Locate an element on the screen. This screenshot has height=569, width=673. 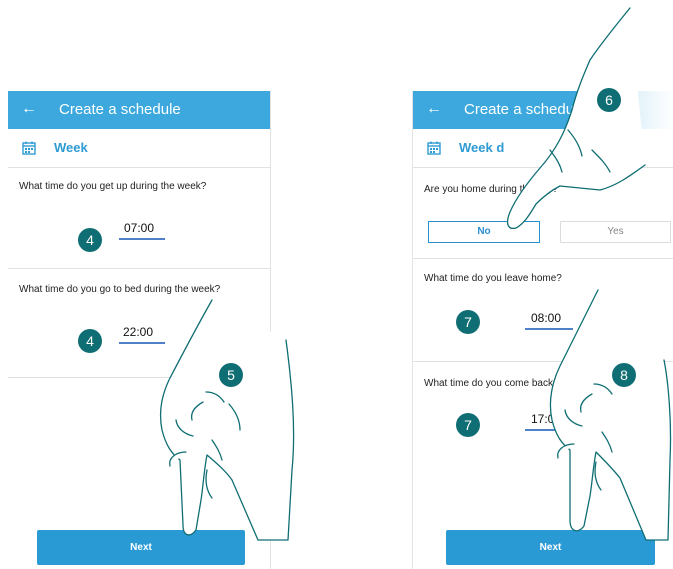
getup-time-underline is located at coordinates (142, 239).